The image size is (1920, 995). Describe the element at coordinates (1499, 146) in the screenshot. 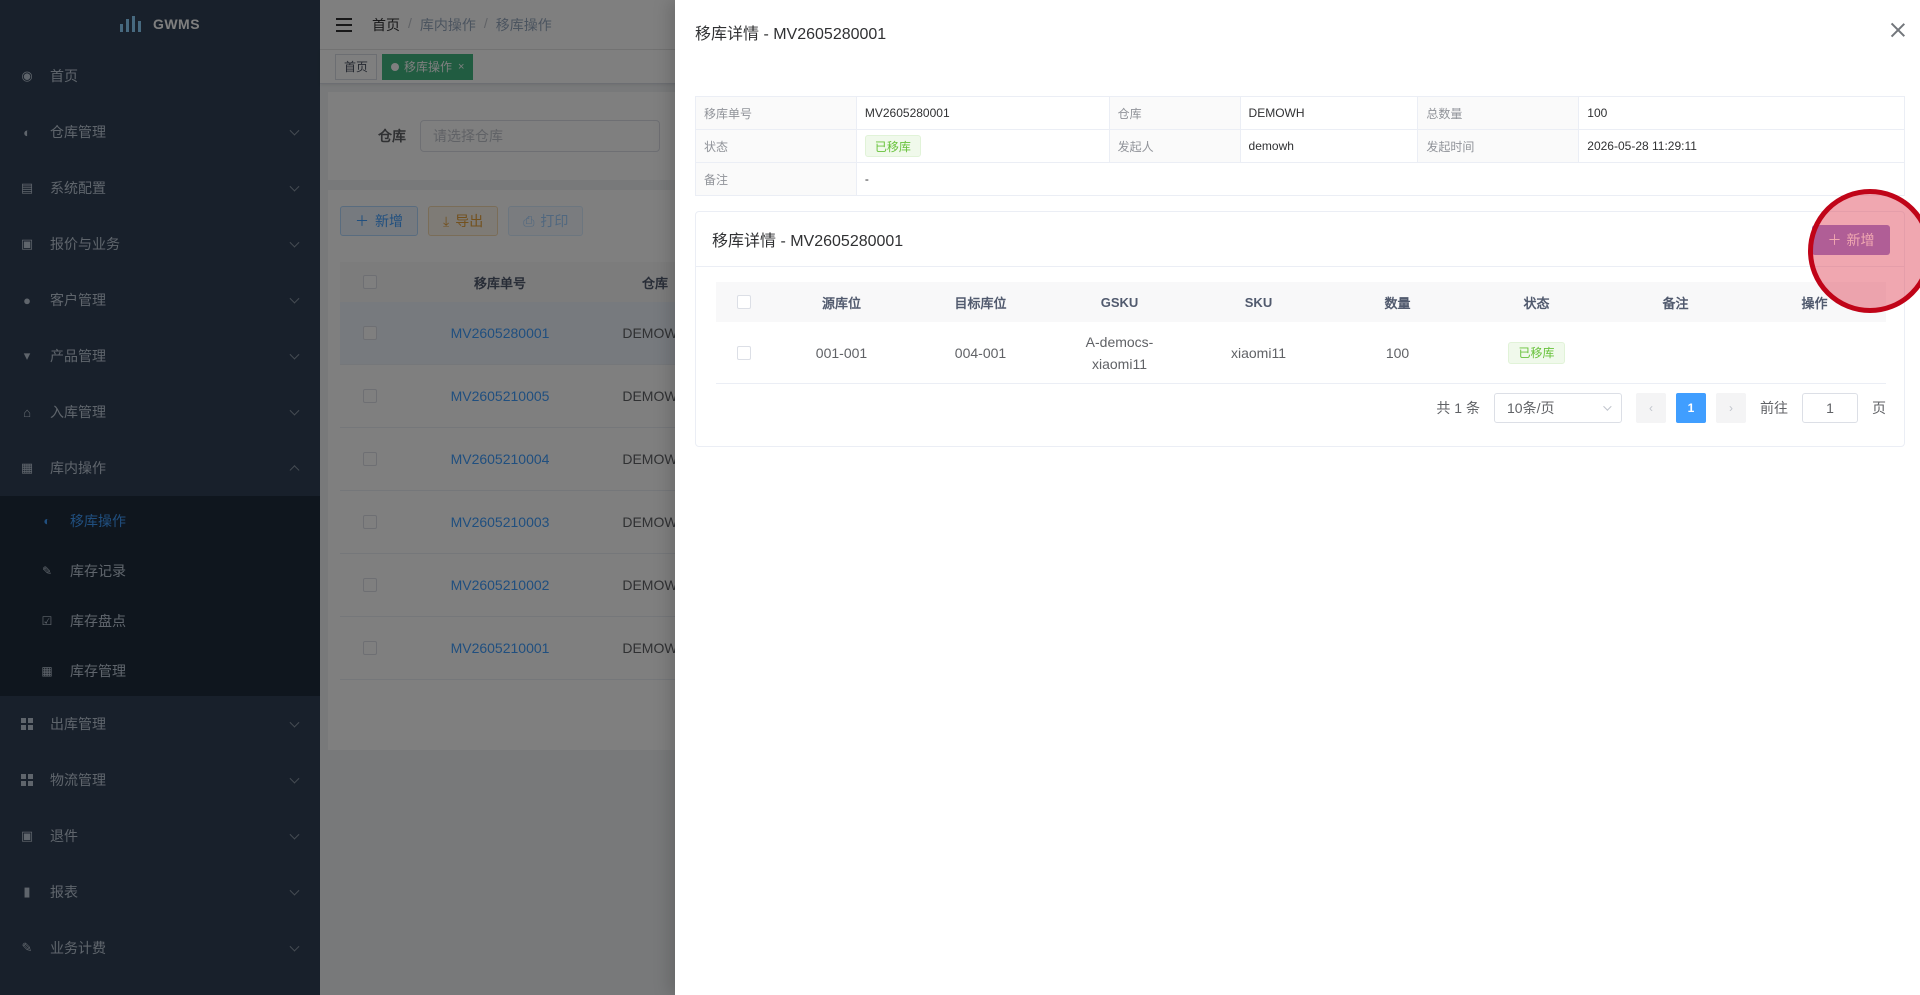

I see `desc-label-time: 发起时间` at that location.